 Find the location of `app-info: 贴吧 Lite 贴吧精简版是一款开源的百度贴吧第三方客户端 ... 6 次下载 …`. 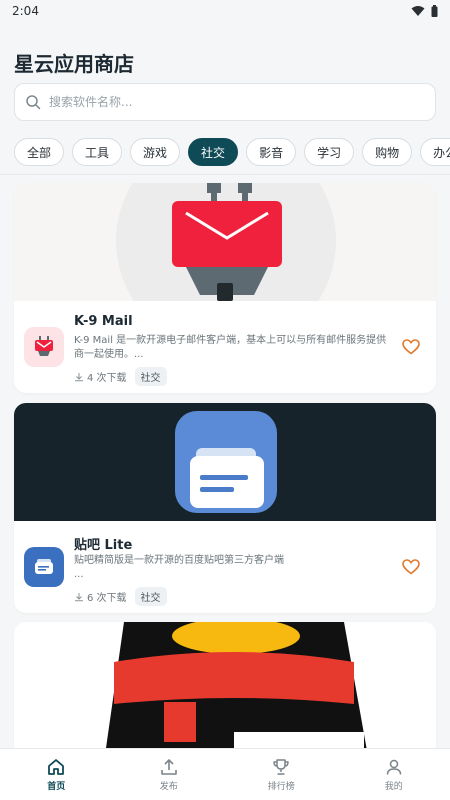

app-info: 贴吧 Lite 贴吧精简版是一款开源的百度贴吧第三方客户端 ... 6 次下载 … is located at coordinates (225, 567).